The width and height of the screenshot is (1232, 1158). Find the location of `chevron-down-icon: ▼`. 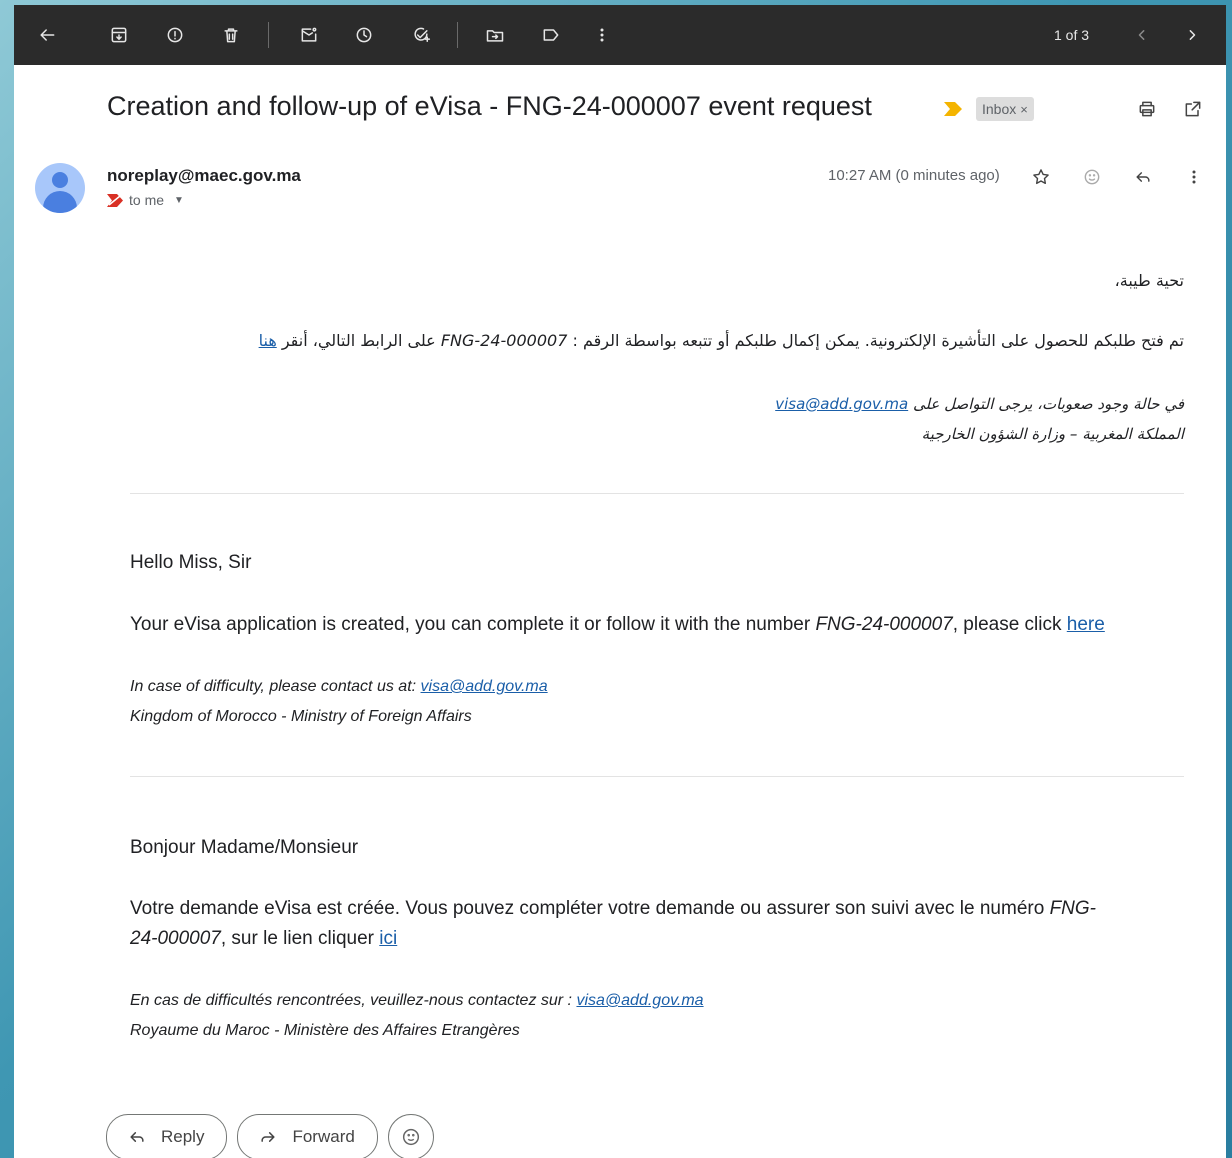

chevron-down-icon: ▼ is located at coordinates (179, 200).